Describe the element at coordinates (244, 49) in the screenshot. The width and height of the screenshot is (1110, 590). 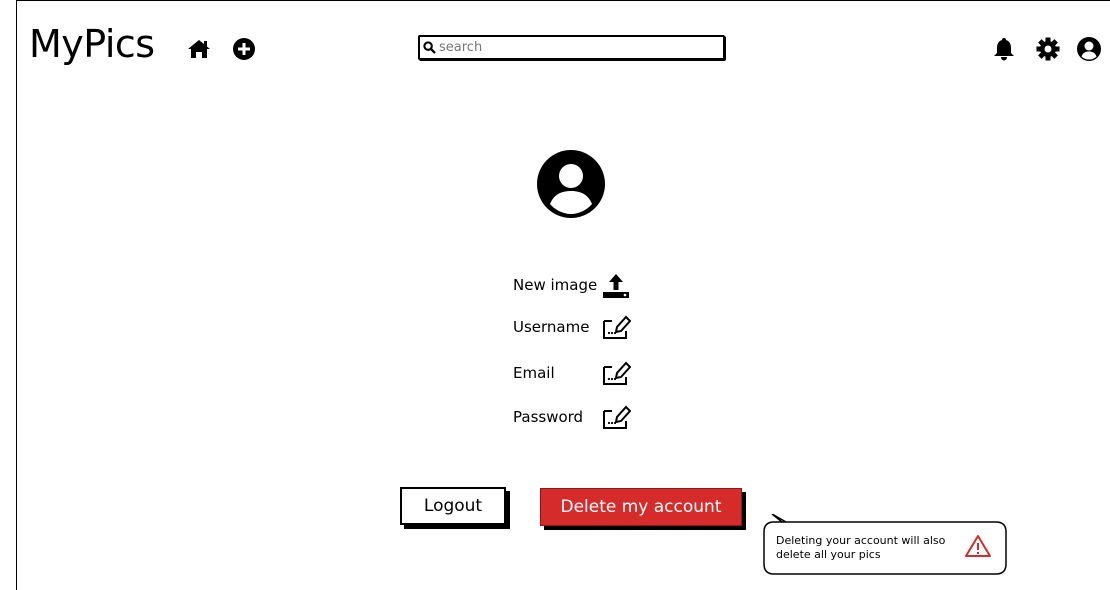
I see `plus-circle-icon` at that location.